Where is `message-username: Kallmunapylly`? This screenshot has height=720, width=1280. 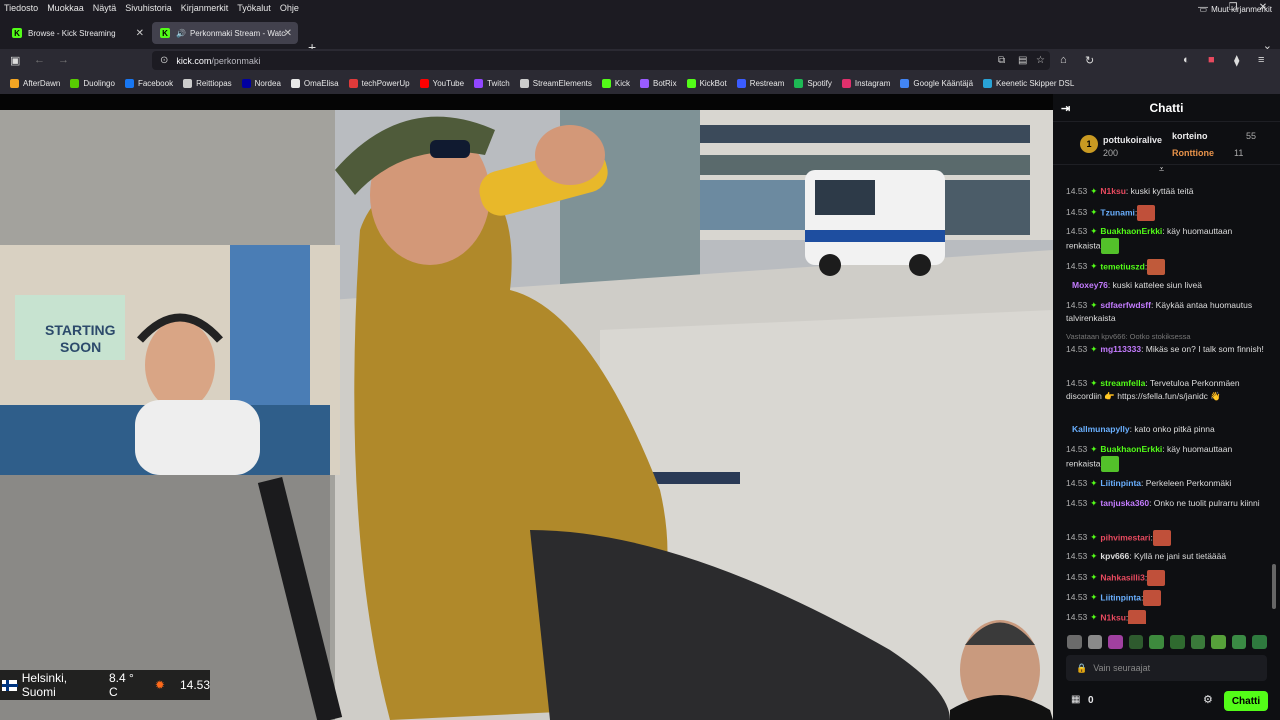
message-username: Kallmunapylly is located at coordinates (1101, 429).